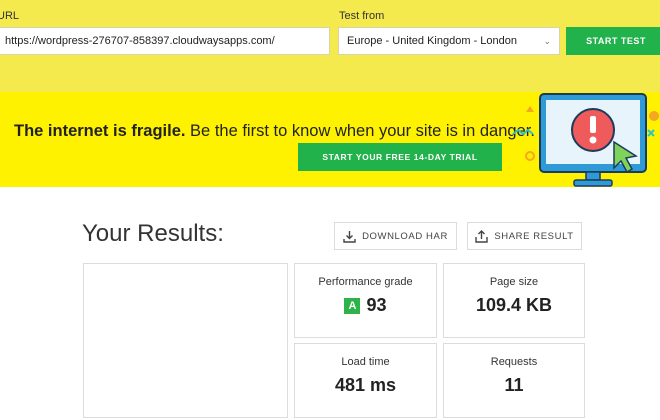 Image resolution: width=660 pixels, height=420 pixels. I want to click on performance-grade-value: 93, so click(376, 305).